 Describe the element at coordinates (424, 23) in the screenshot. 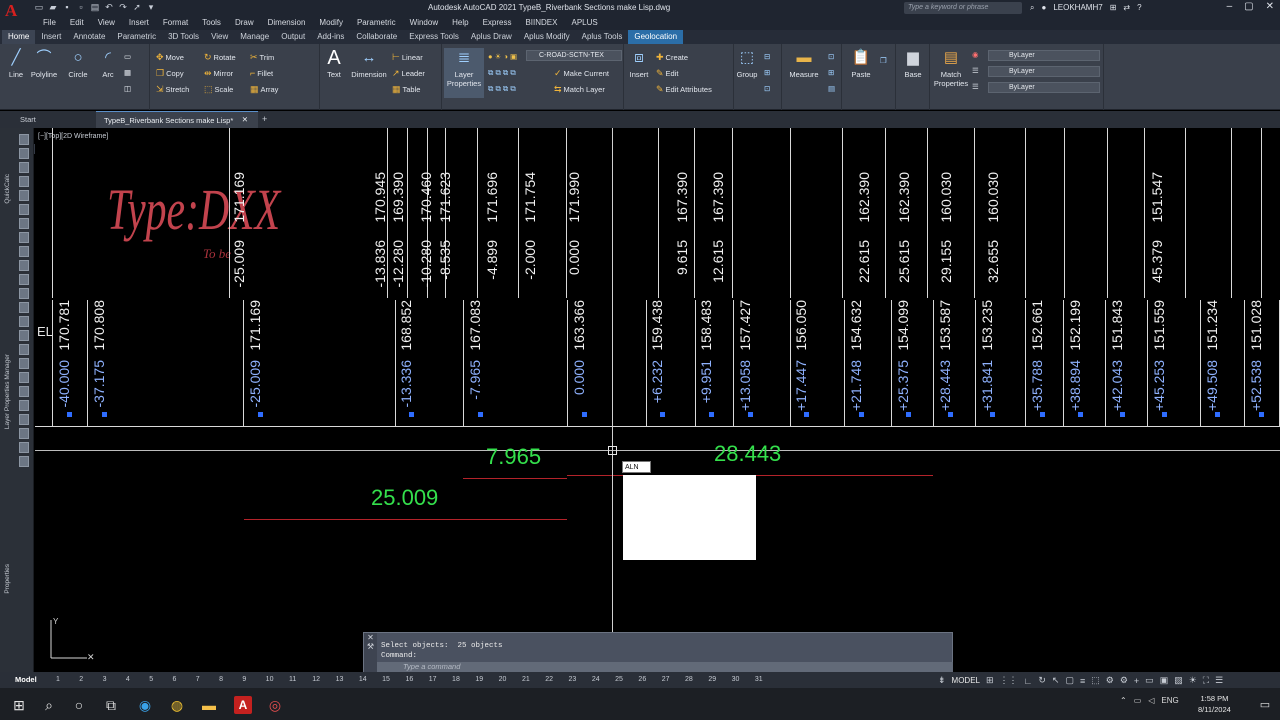

I see `menu-window: Window` at that location.